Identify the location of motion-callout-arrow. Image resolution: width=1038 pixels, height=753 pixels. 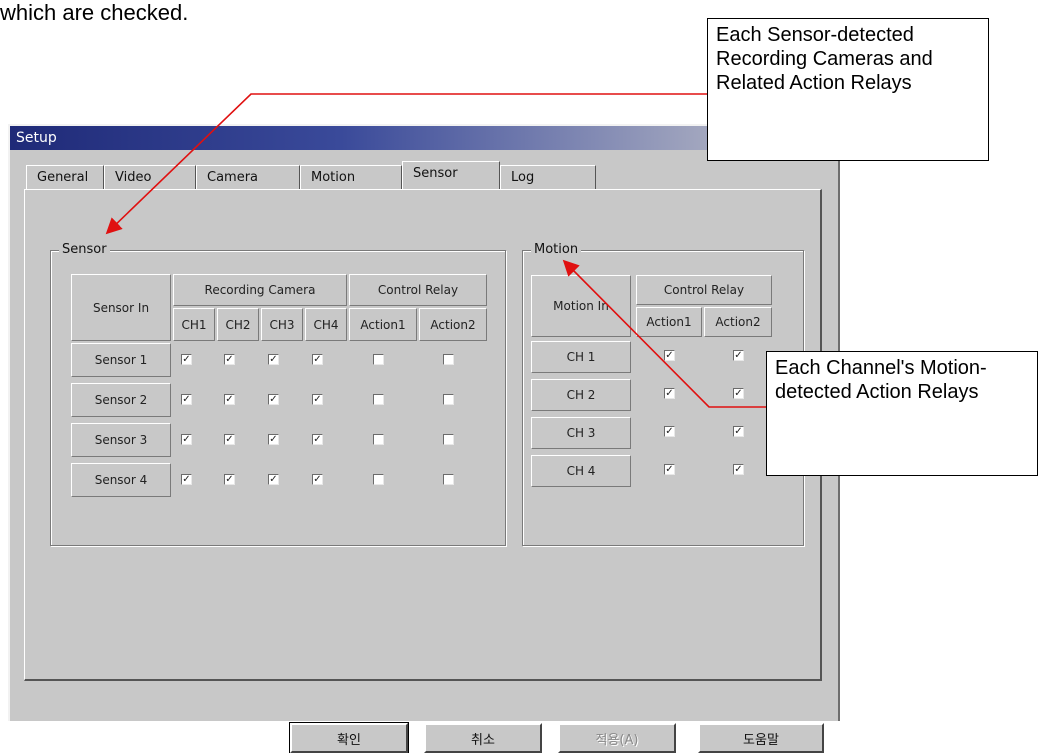
(664, 333).